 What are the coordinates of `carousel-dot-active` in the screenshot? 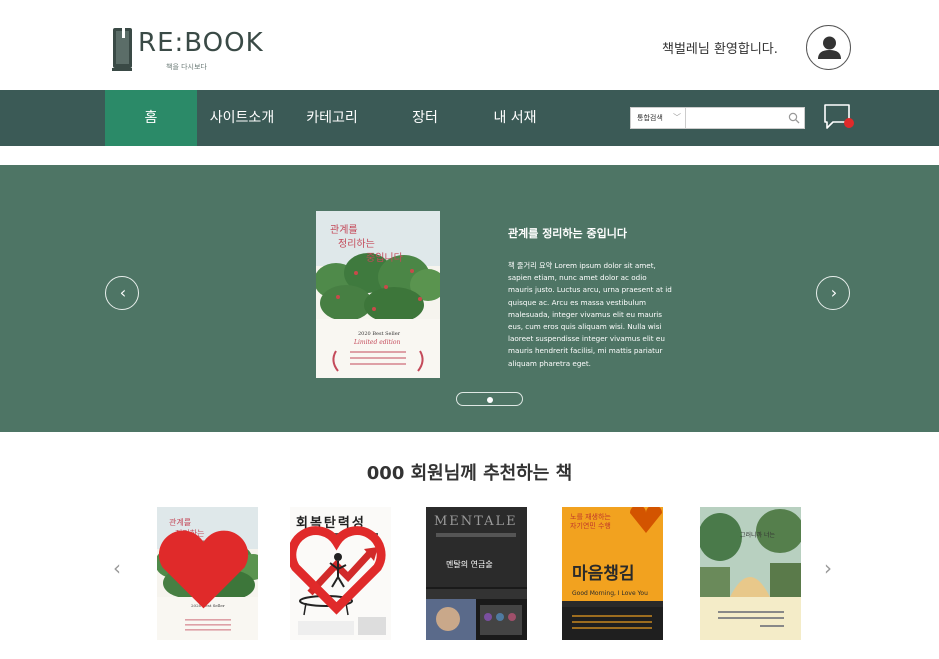 It's located at (490, 400).